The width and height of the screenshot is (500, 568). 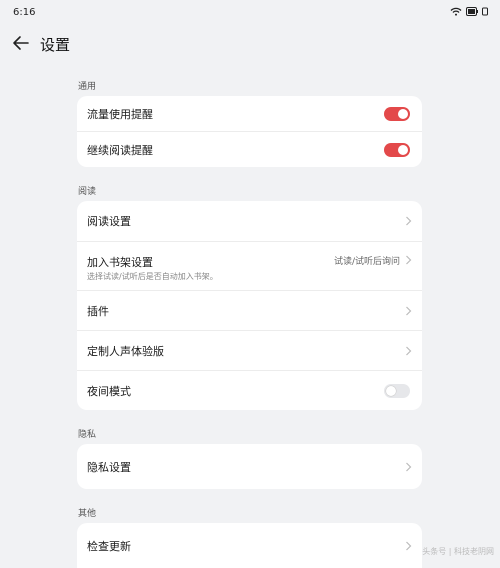 I want to click on row-add-to-shelf-settings: 加入书架设置 试读/试听后询问 选择试读/试听后是否自动加入书架。, so click(x=249, y=266).